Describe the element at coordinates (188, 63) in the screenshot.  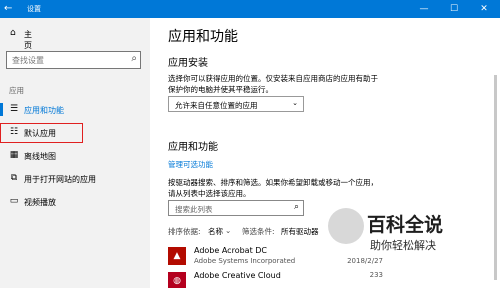
I see `install-heading: 应用安装` at that location.